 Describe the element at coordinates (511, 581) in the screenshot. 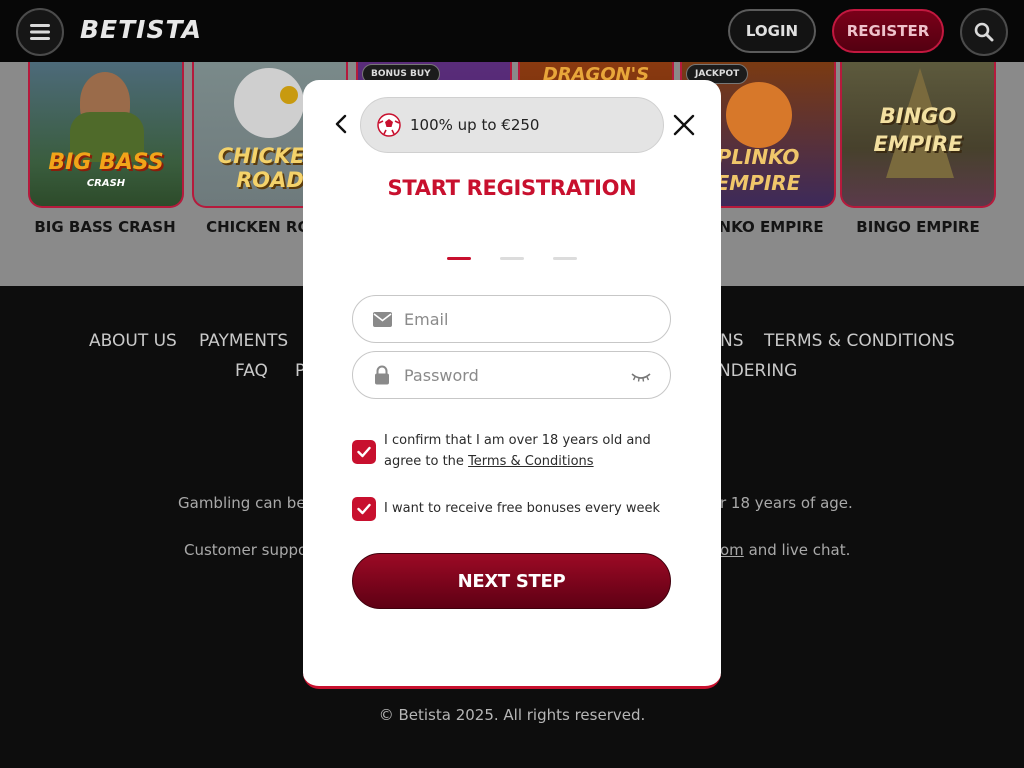

I see `next-step-button: NEXT STEP` at that location.